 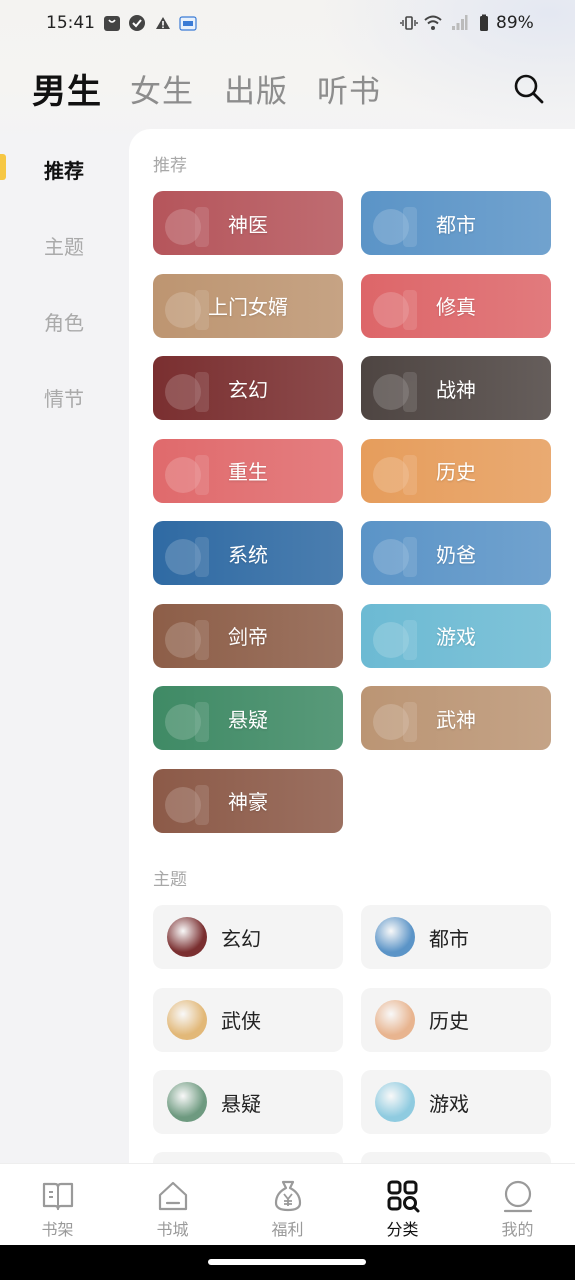 I want to click on nav-welfare: 福利, so click(x=287, y=1205).